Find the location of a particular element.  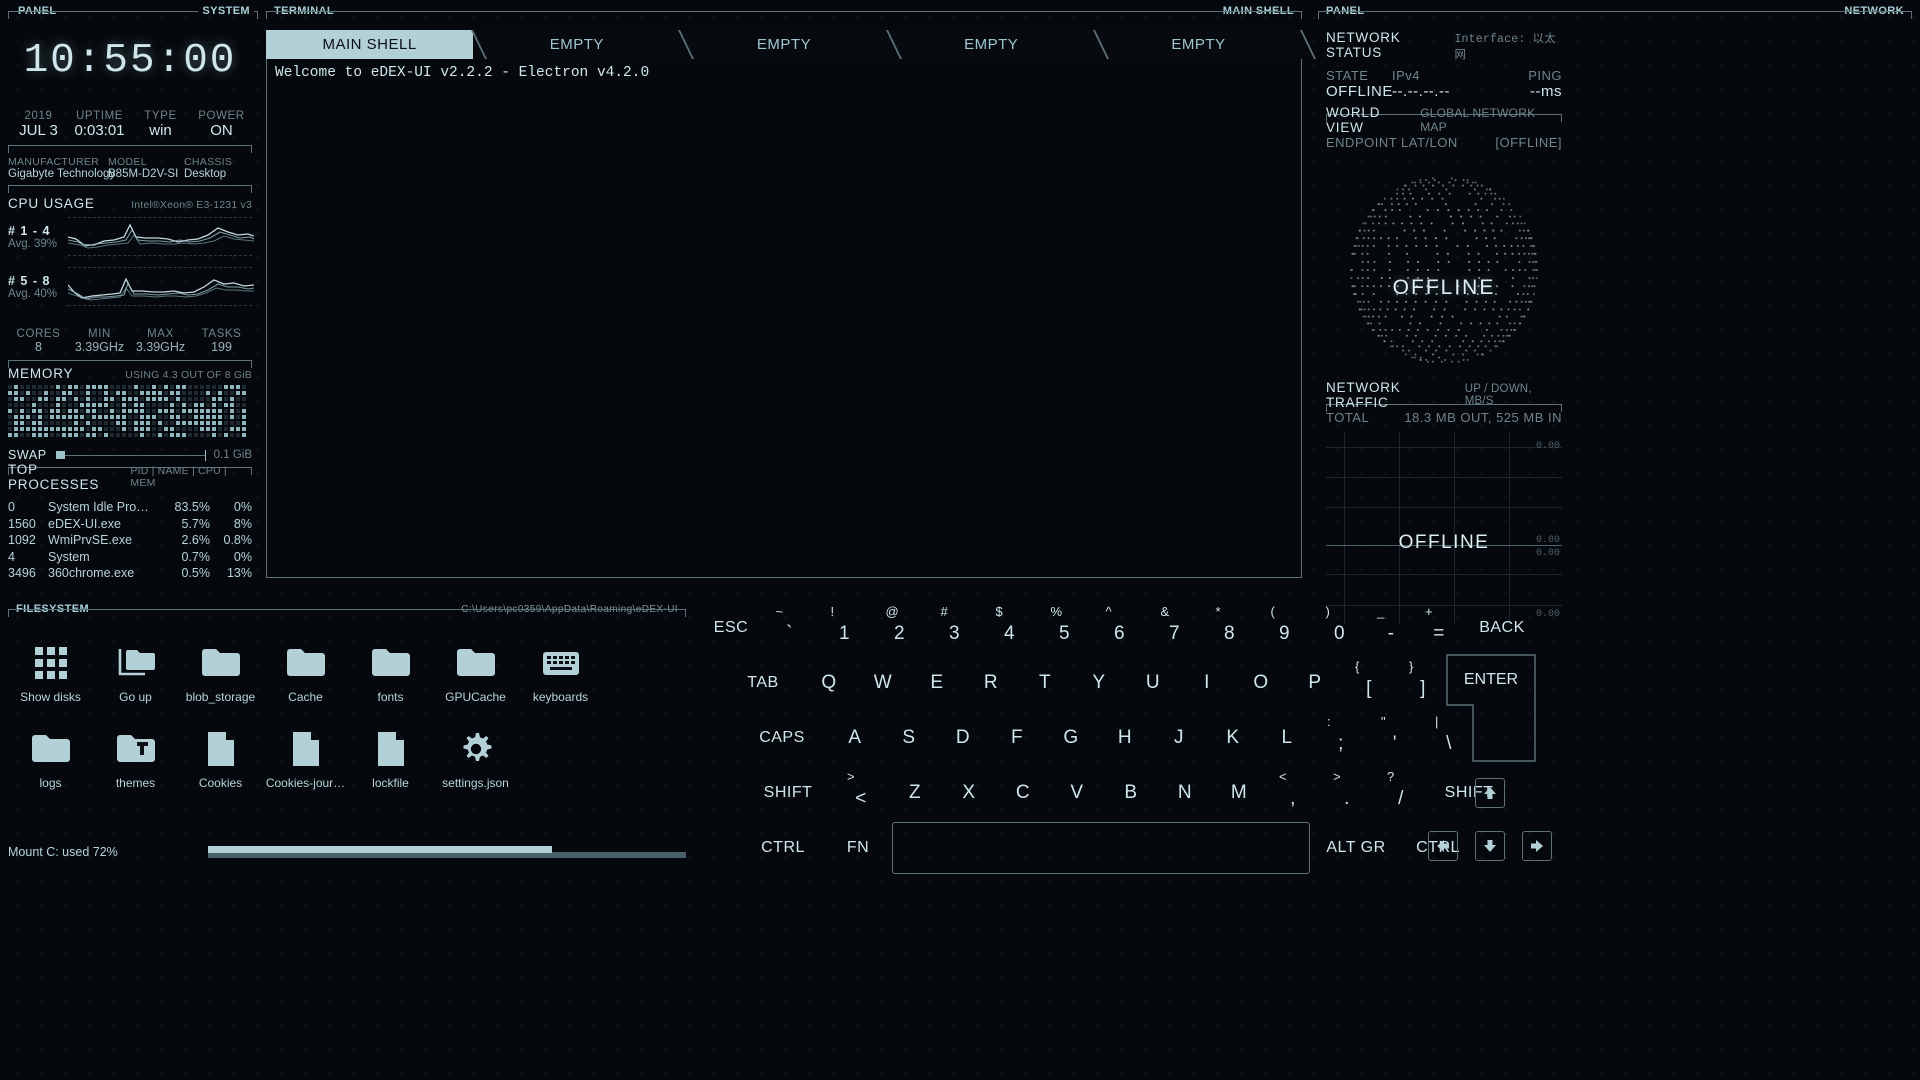

key-6: ^ 6 is located at coordinates (1119, 628).